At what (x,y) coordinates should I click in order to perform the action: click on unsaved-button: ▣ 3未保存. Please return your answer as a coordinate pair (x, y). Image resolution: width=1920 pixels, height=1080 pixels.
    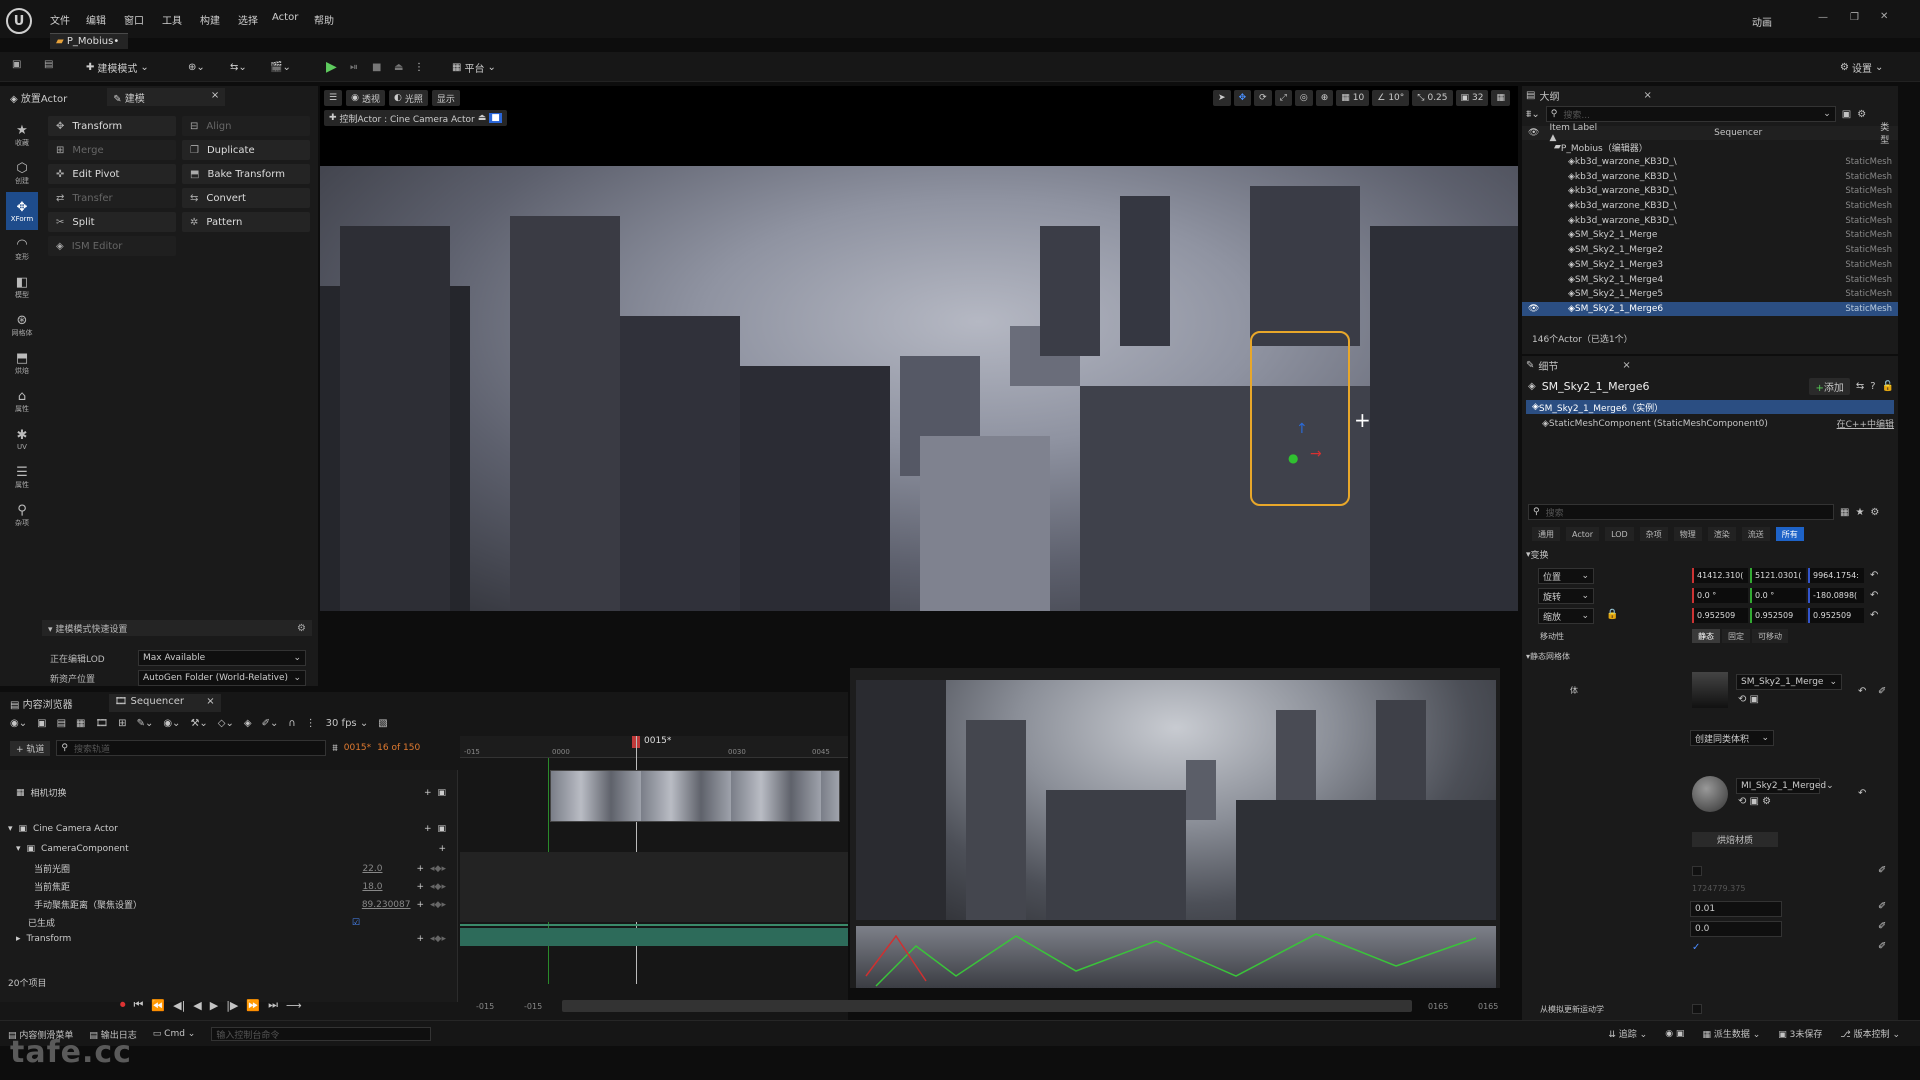
    Looking at the image, I should click on (1800, 1033).